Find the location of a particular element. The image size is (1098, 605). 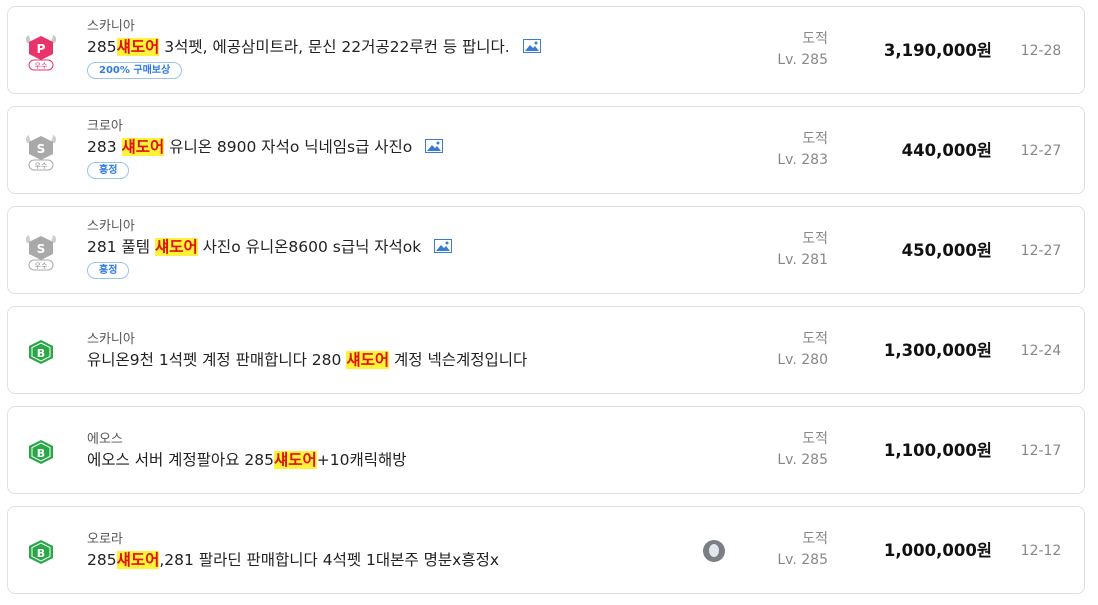

badge-label: 우수 is located at coordinates (41, 66).